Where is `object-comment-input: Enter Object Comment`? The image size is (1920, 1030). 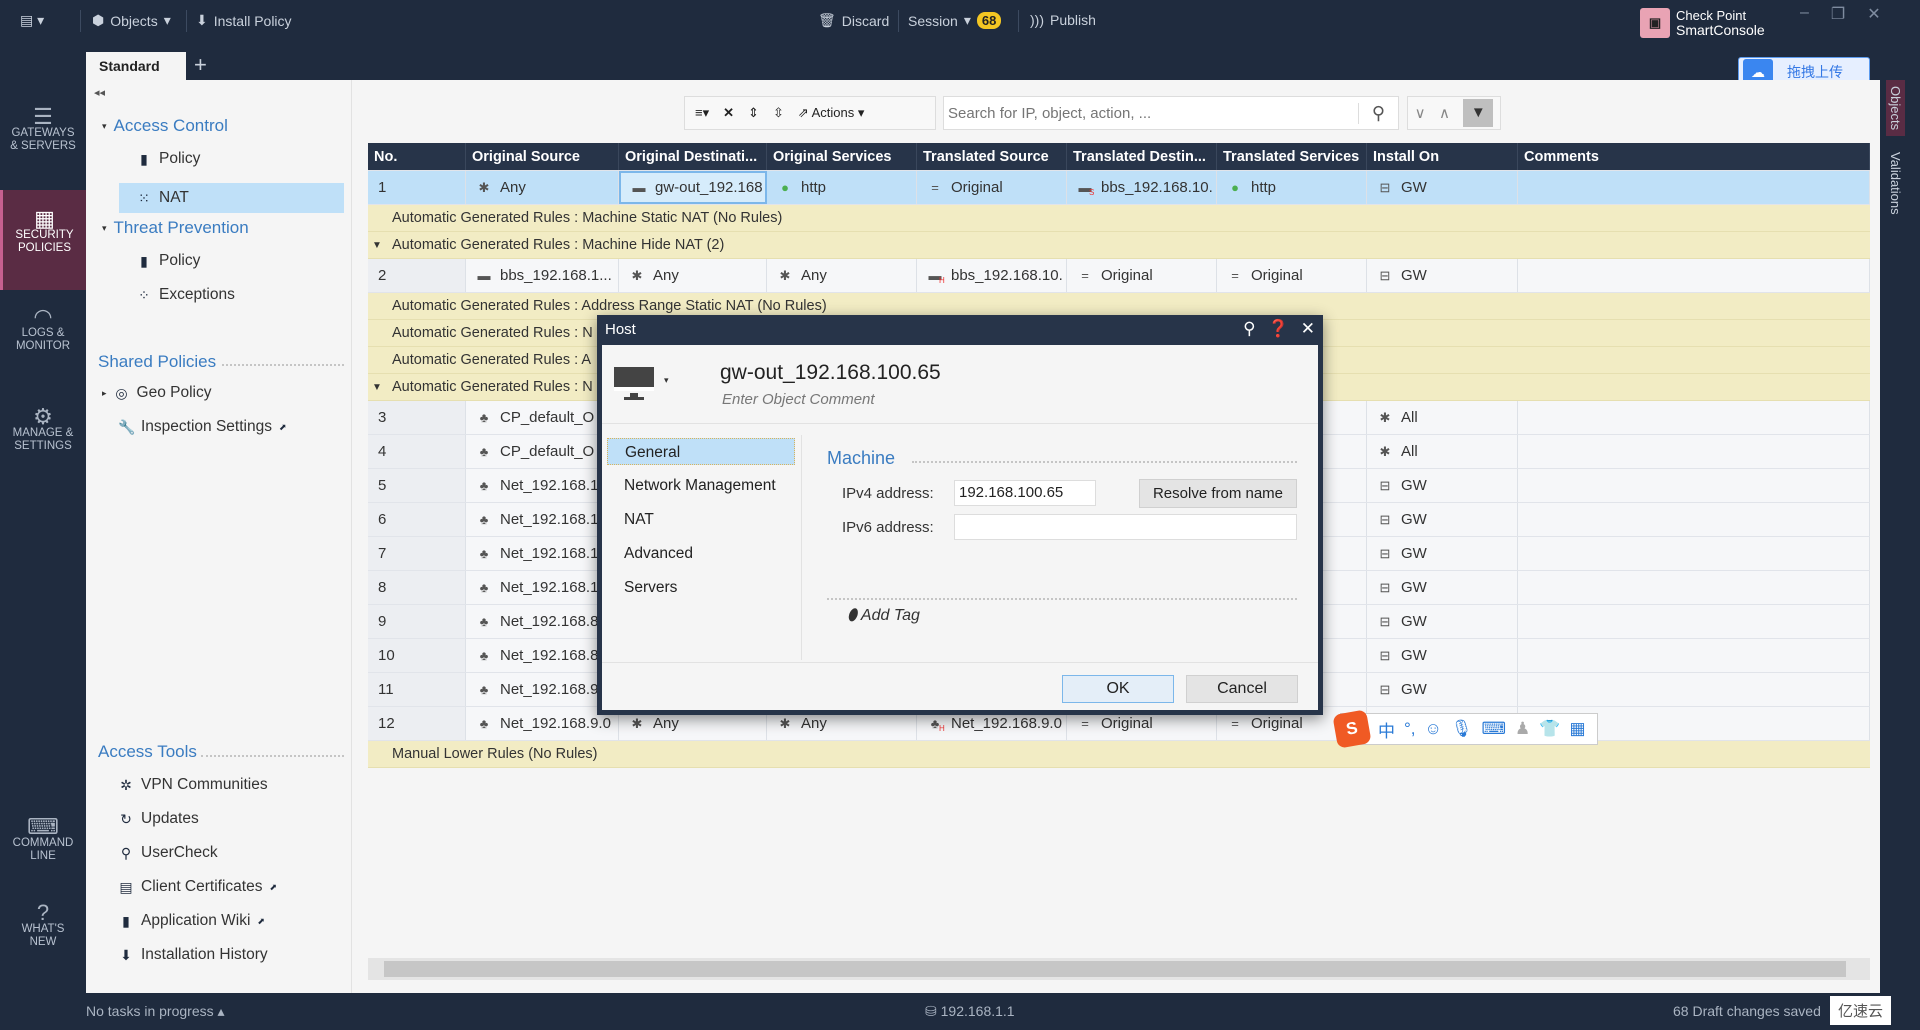 object-comment-input: Enter Object Comment is located at coordinates (798, 399).